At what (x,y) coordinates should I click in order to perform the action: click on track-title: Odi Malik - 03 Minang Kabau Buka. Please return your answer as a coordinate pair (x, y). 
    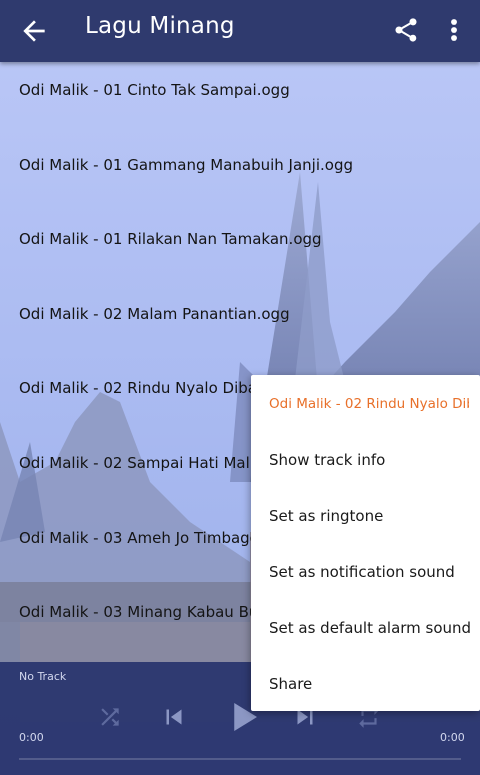
    Looking at the image, I should click on (147, 612).